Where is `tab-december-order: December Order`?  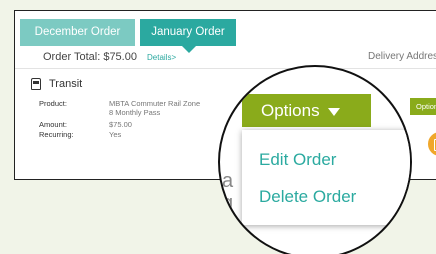 tab-december-order: December Order is located at coordinates (77, 32).